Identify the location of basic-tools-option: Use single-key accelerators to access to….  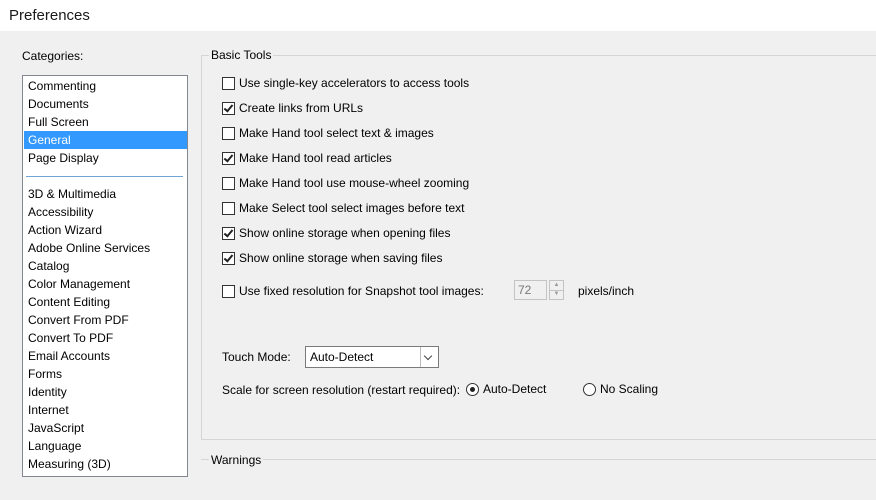
(345, 83).